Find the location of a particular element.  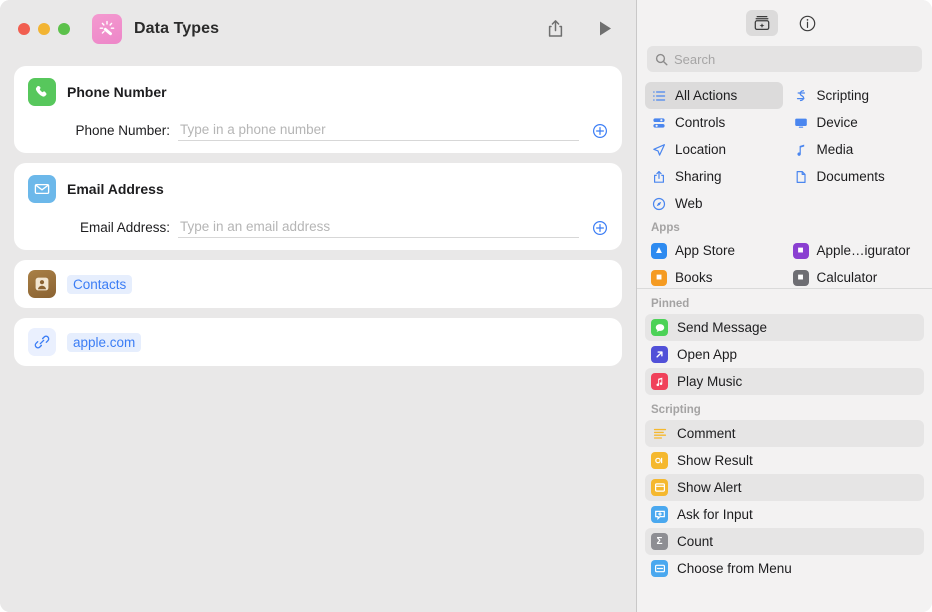

category-controls: Controls is located at coordinates (714, 122).